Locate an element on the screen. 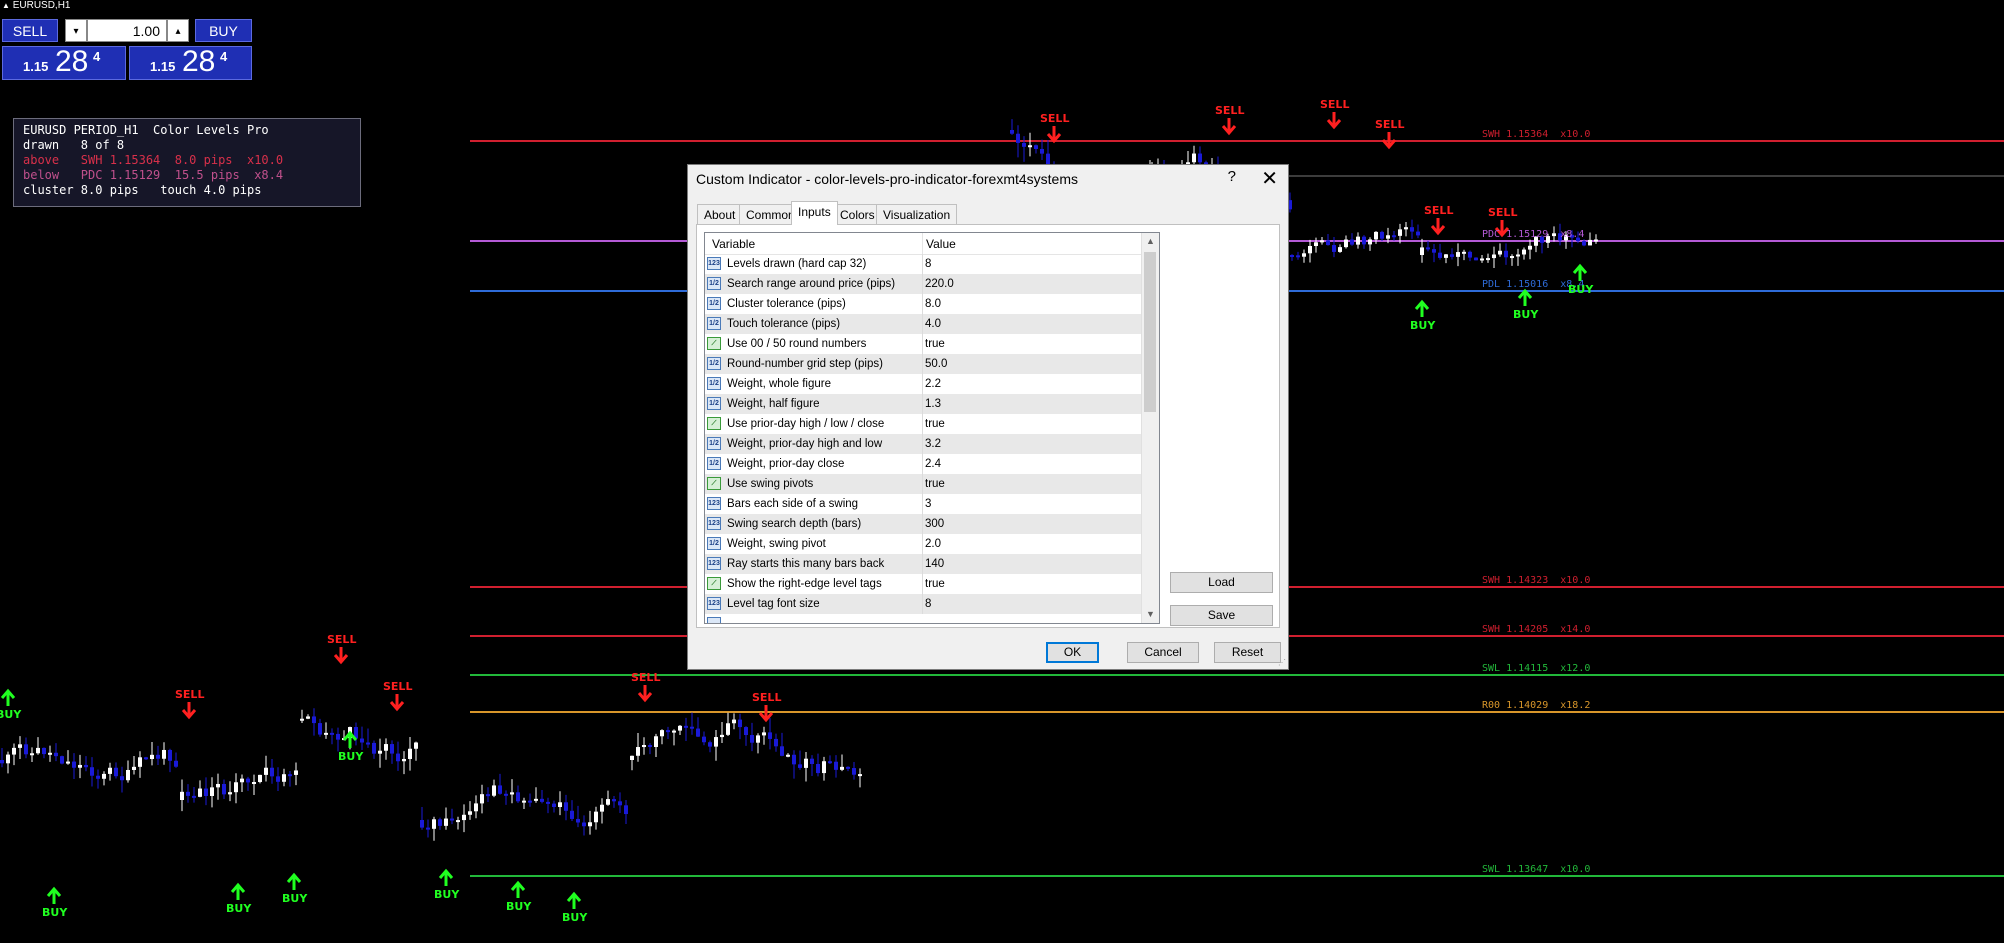 The image size is (2004, 943). variable-value: 4.0 is located at coordinates (933, 324).